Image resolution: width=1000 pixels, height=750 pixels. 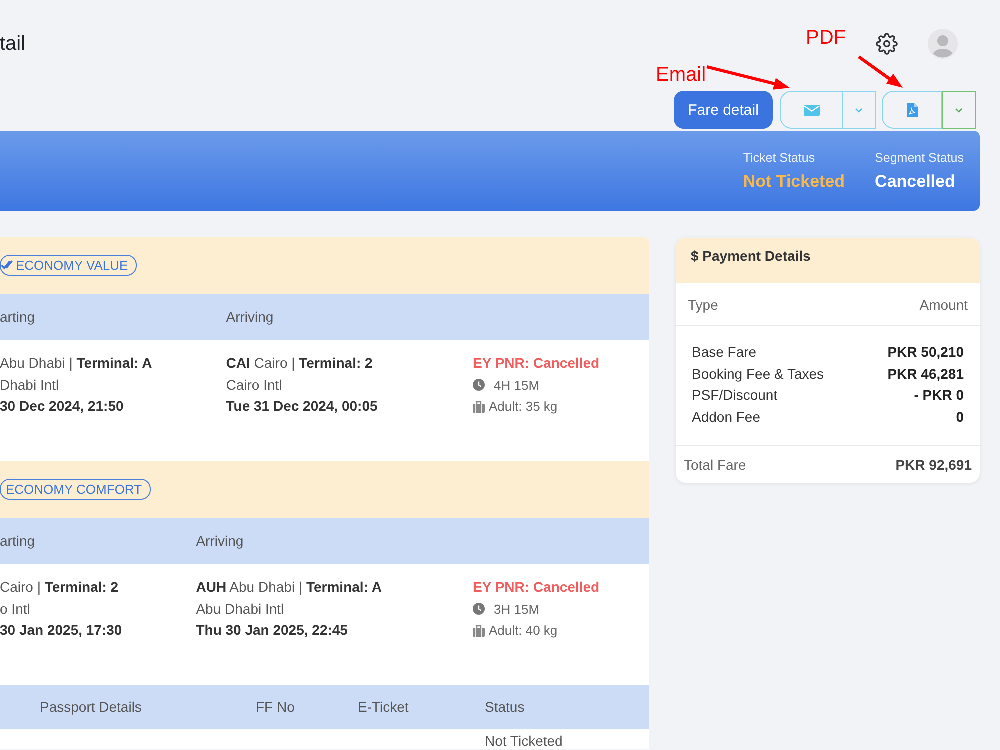 I want to click on pdf-button, so click(x=912, y=110).